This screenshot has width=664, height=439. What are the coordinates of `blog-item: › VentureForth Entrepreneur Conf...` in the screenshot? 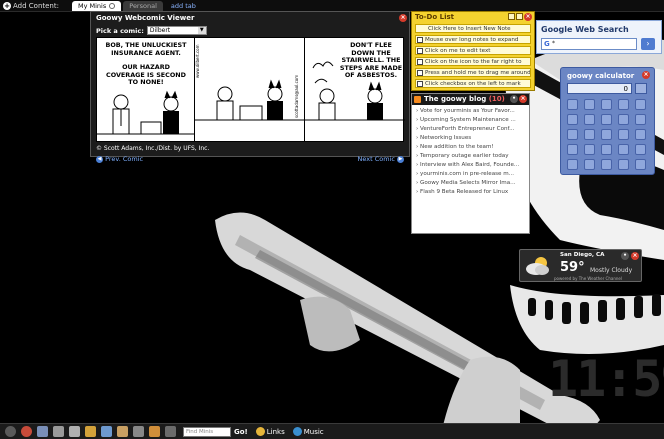 It's located at (472, 129).